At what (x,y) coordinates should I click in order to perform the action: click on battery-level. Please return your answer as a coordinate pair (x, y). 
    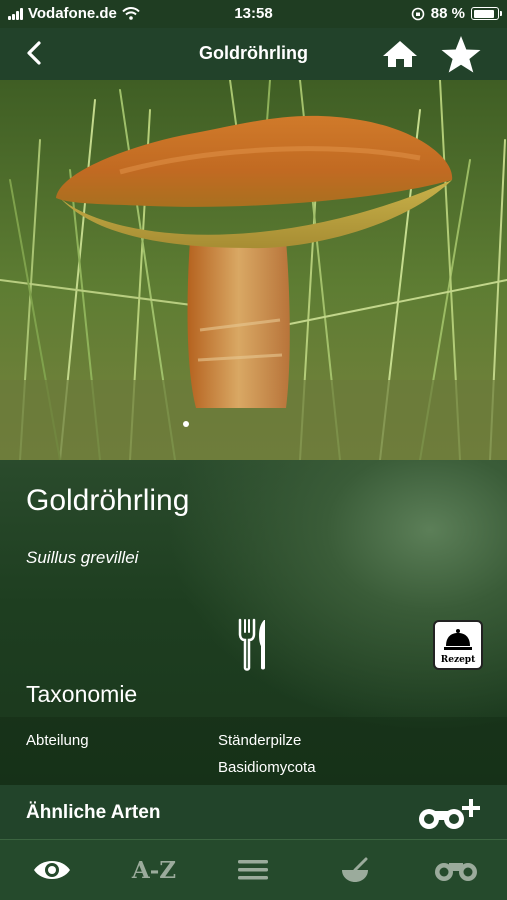
    Looking at the image, I should click on (483, 13).